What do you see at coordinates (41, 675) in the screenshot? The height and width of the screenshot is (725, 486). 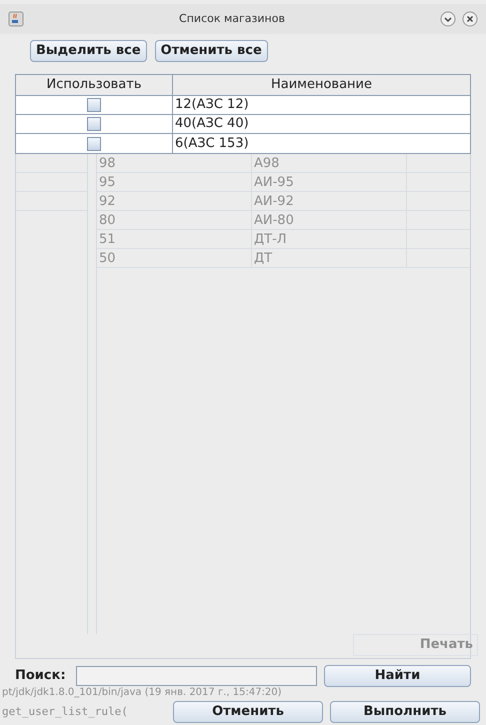 I see `search-label: Поиск:` at bounding box center [41, 675].